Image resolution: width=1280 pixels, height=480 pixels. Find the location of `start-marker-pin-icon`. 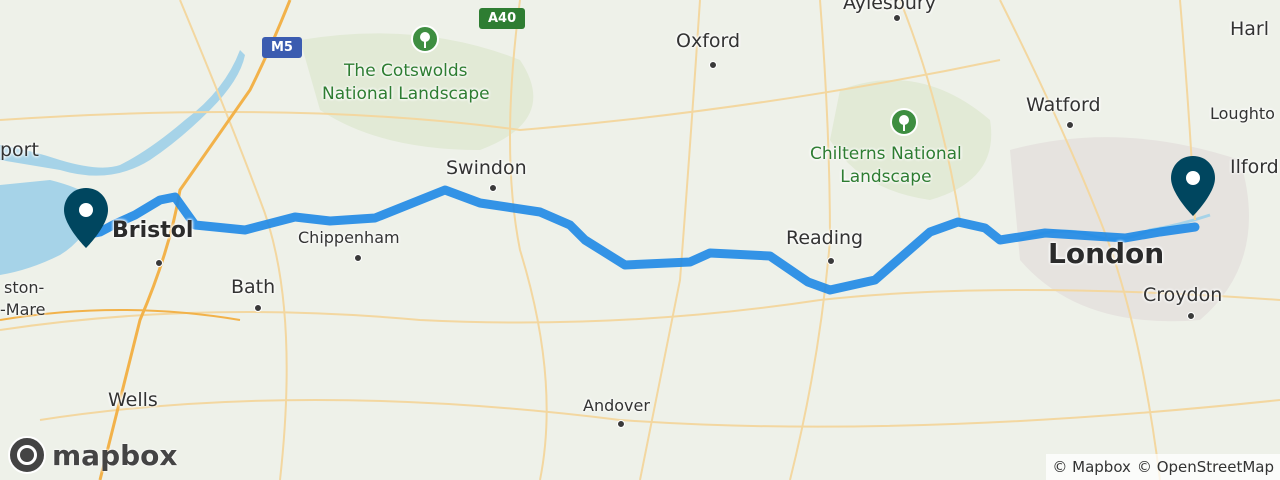

start-marker-pin-icon is located at coordinates (86, 221).